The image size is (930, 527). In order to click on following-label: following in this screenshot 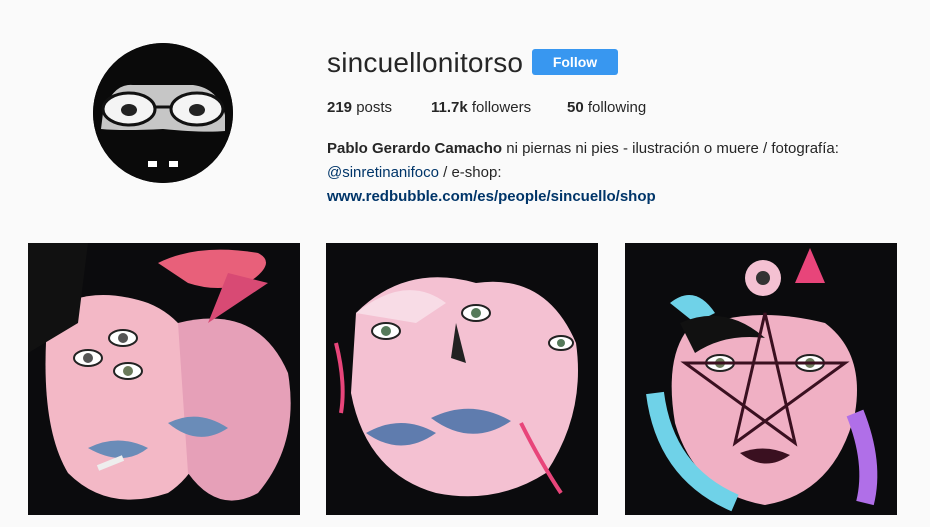, I will do `click(615, 107)`.